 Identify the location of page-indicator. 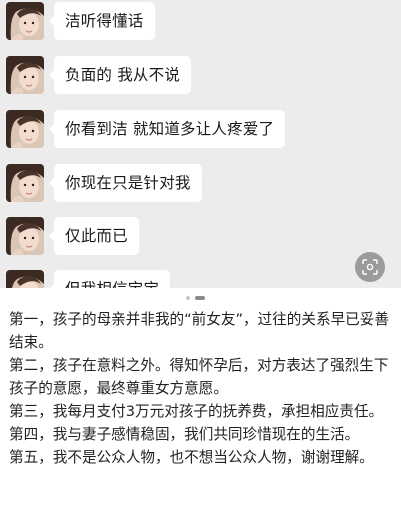
(201, 298).